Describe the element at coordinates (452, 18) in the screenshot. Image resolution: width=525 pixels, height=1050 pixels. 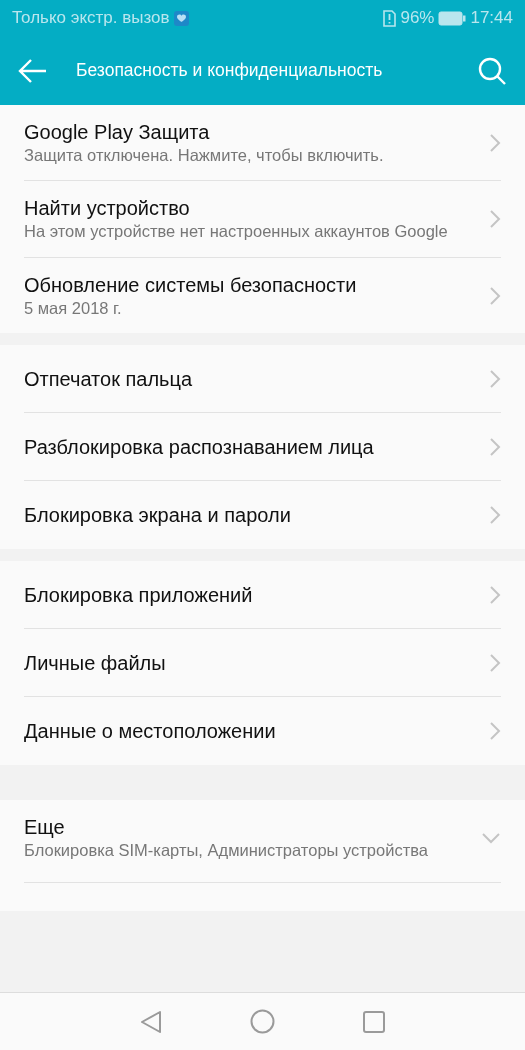
I see `battery-icon` at that location.